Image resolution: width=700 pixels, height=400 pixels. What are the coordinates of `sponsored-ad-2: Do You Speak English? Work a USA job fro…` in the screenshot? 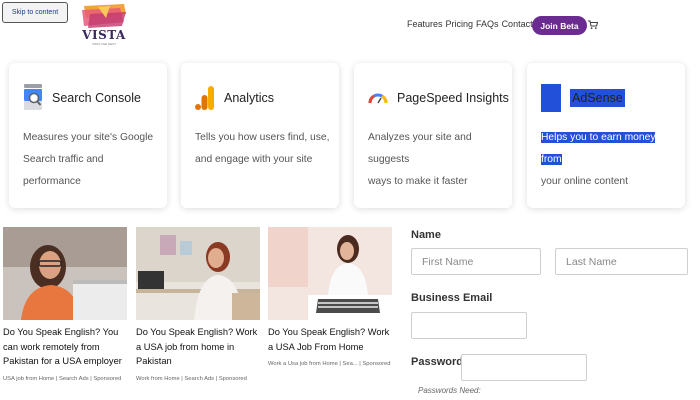 It's located at (198, 304).